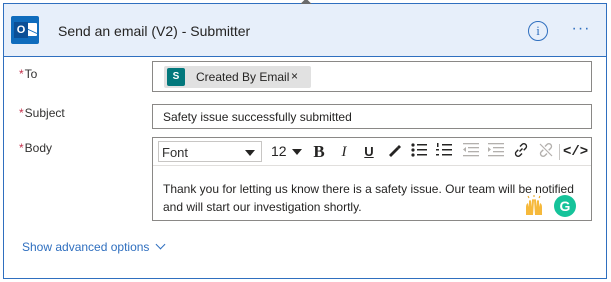 The height and width of the screenshot is (282, 611). What do you see at coordinates (154, 31) in the screenshot?
I see `card-title: Send an email (V2) - Submitter` at bounding box center [154, 31].